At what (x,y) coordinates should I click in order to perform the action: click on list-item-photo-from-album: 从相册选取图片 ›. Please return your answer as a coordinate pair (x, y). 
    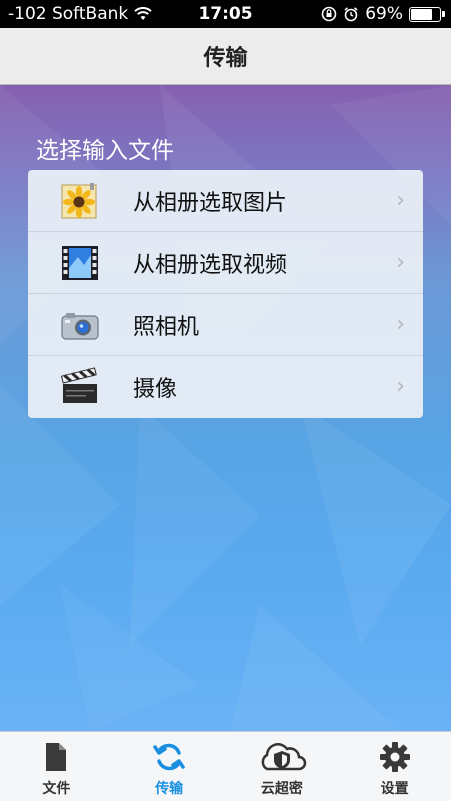
    Looking at the image, I should click on (225, 201).